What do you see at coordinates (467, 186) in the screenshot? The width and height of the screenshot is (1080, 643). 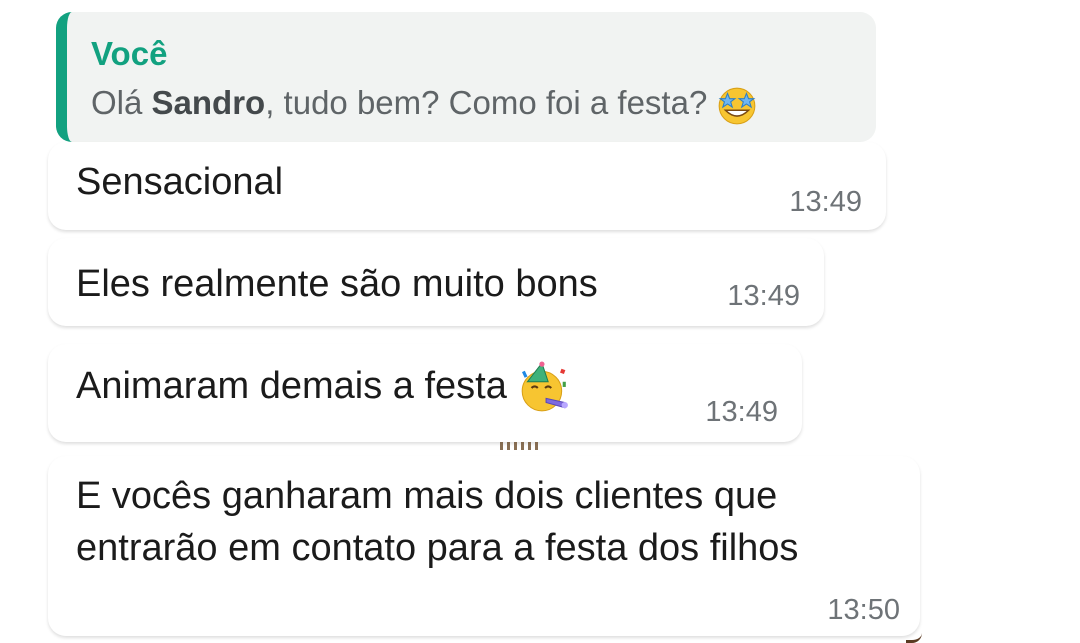 I see `message-bubble: Sensacional 13:49` at bounding box center [467, 186].